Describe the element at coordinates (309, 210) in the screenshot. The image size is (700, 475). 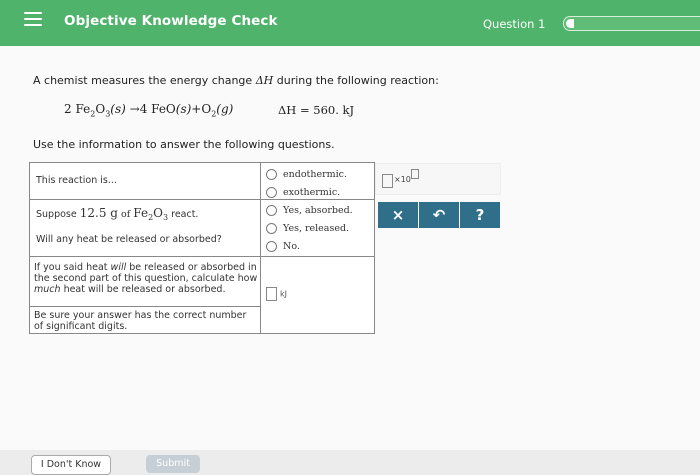
I see `option-yes-absorbed: Yes, absorbed.` at that location.